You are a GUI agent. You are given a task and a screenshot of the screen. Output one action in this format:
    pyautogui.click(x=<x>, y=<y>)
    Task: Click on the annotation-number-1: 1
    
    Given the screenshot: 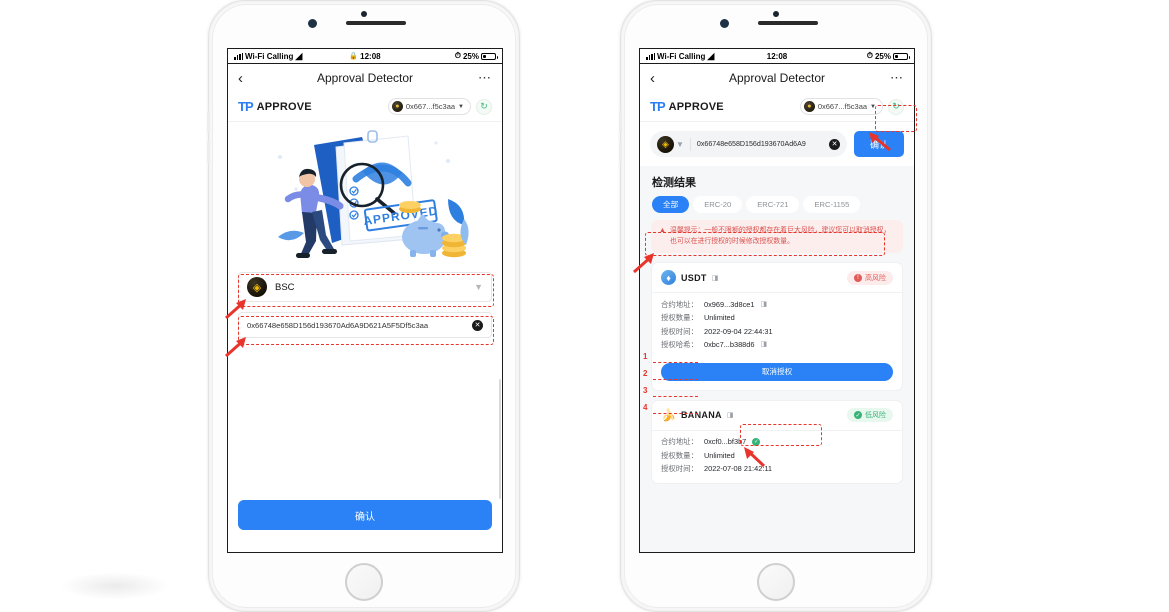 What is the action you would take?
    pyautogui.click(x=645, y=356)
    